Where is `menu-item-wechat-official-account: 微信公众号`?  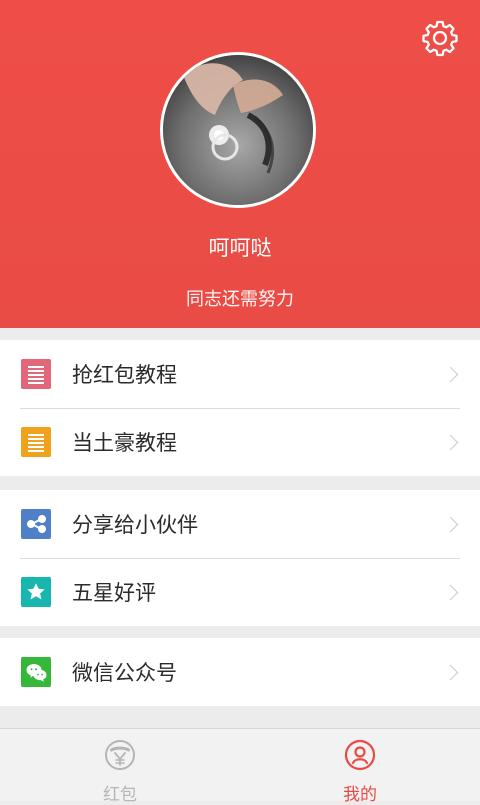
menu-item-wechat-official-account: 微信公众号 is located at coordinates (240, 672).